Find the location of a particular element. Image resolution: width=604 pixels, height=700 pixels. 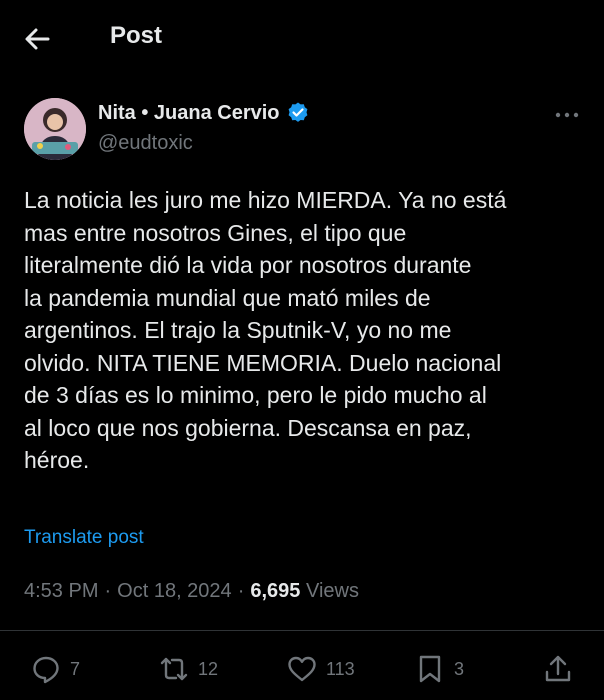

reply-button: 7 is located at coordinates (55, 669).